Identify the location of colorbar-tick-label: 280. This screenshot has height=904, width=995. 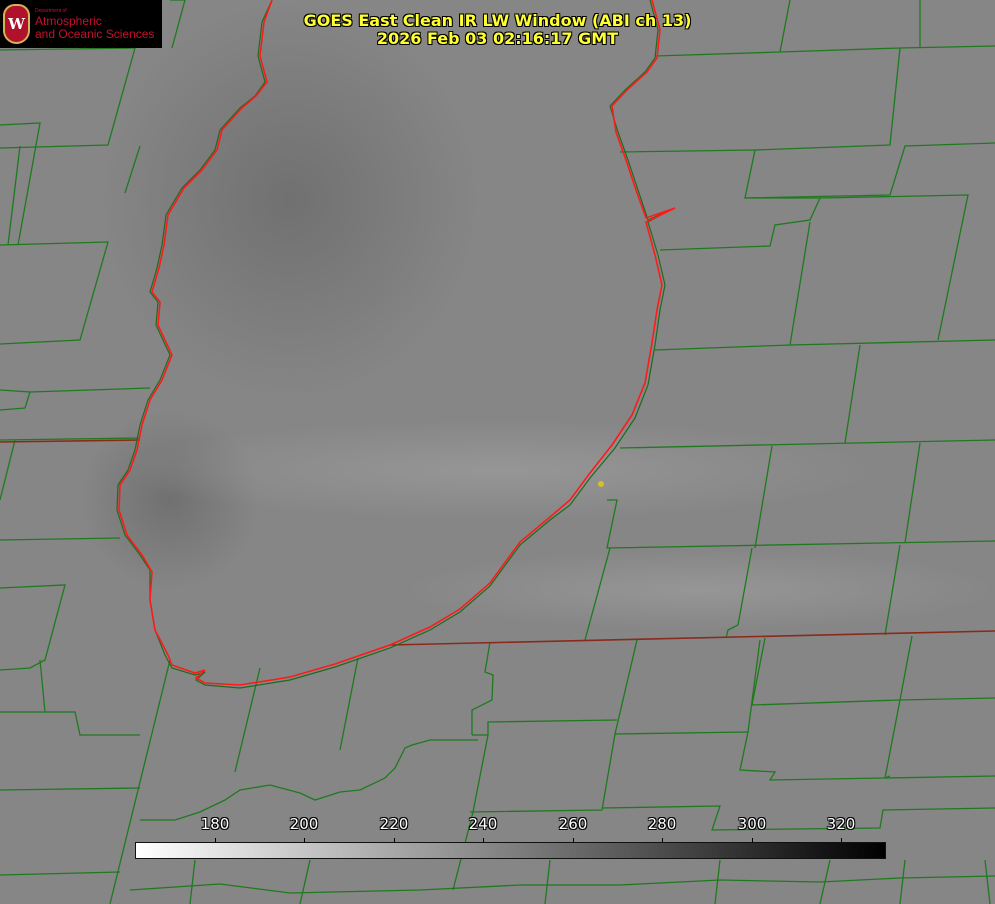
(662, 824).